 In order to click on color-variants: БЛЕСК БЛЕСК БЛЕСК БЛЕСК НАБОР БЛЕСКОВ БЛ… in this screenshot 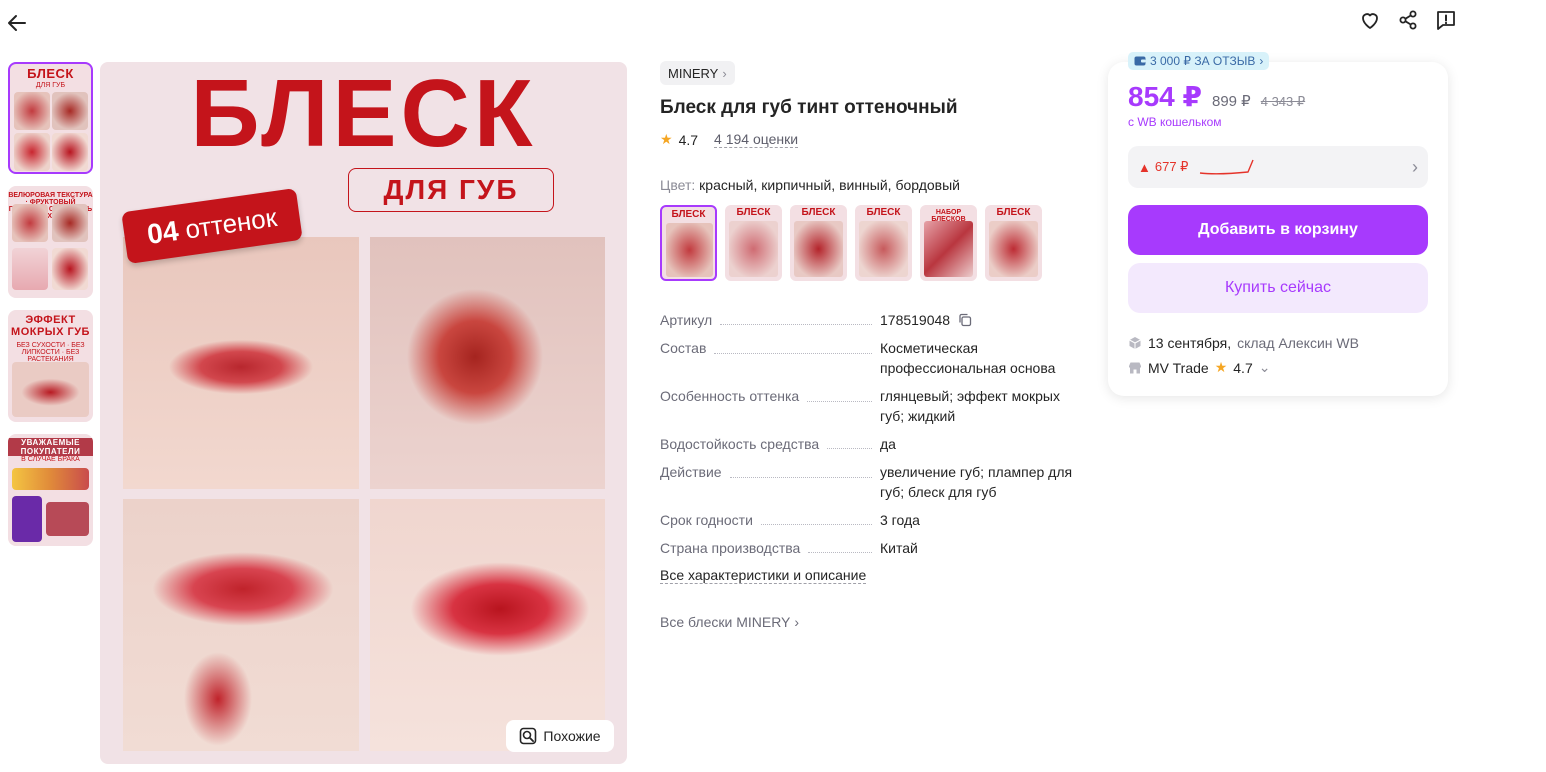, I will do `click(851, 243)`.